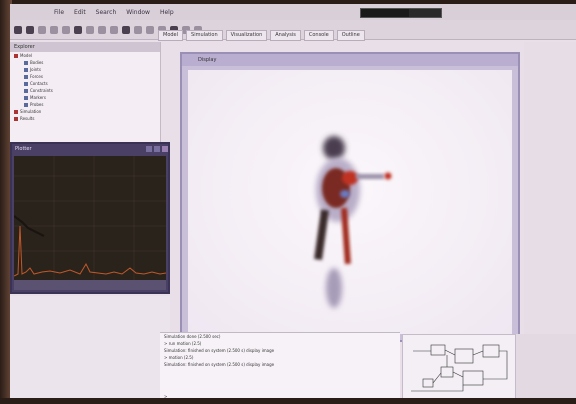  Describe the element at coordinates (78, 29) in the screenshot. I see `play-icon` at that location.